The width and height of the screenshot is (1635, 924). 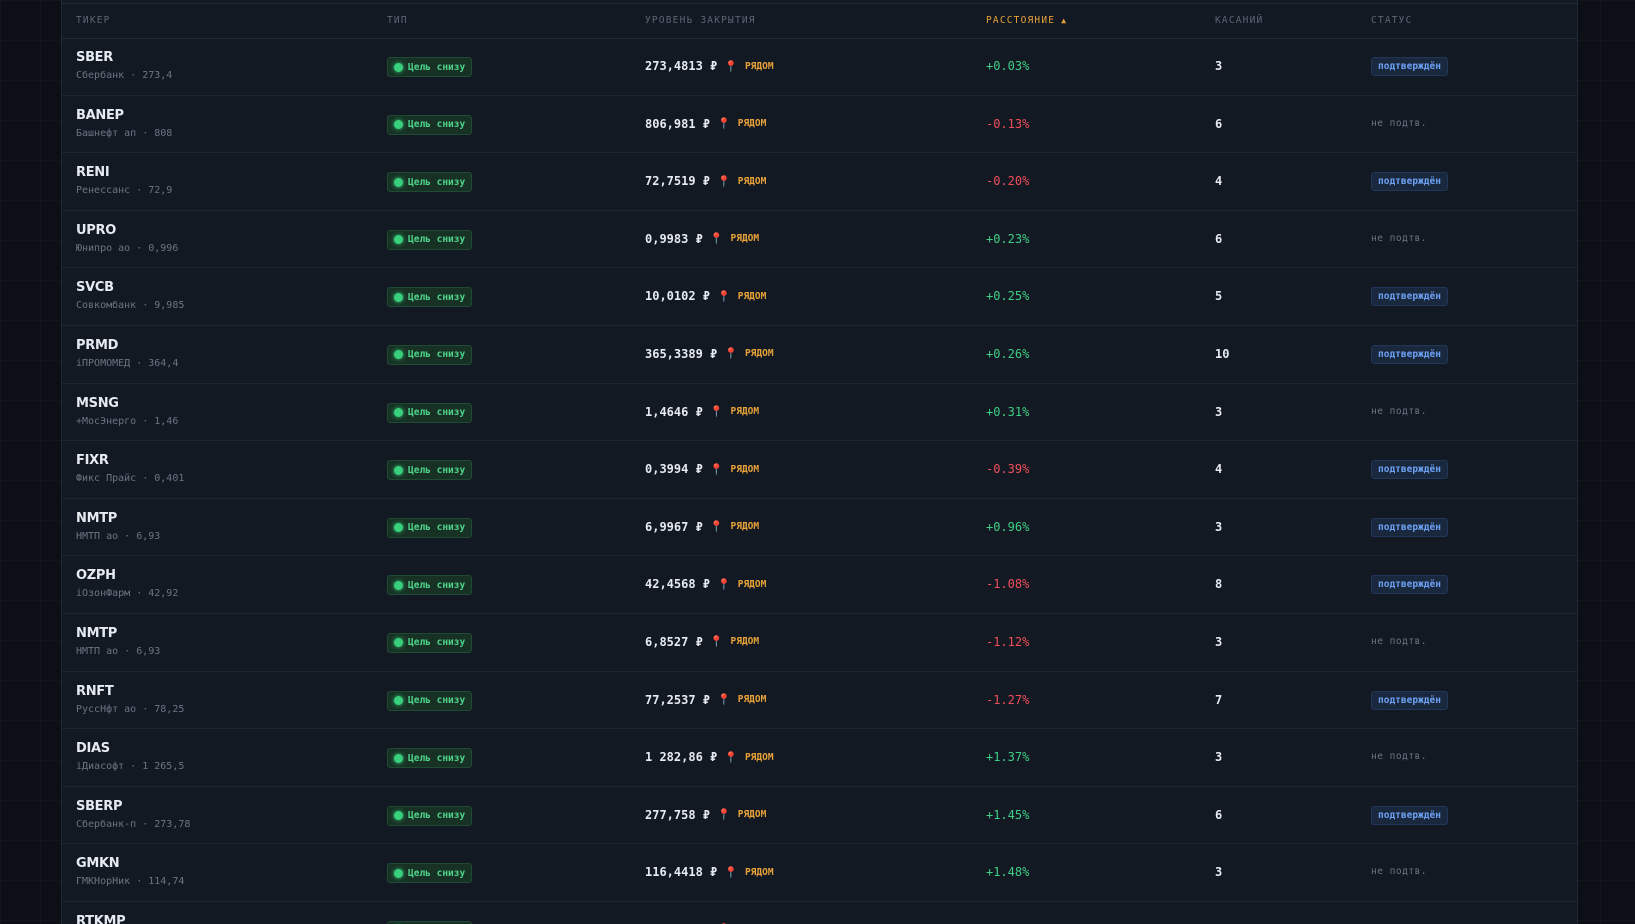 What do you see at coordinates (1222, 353) in the screenshot?
I see `touches-count: 10` at bounding box center [1222, 353].